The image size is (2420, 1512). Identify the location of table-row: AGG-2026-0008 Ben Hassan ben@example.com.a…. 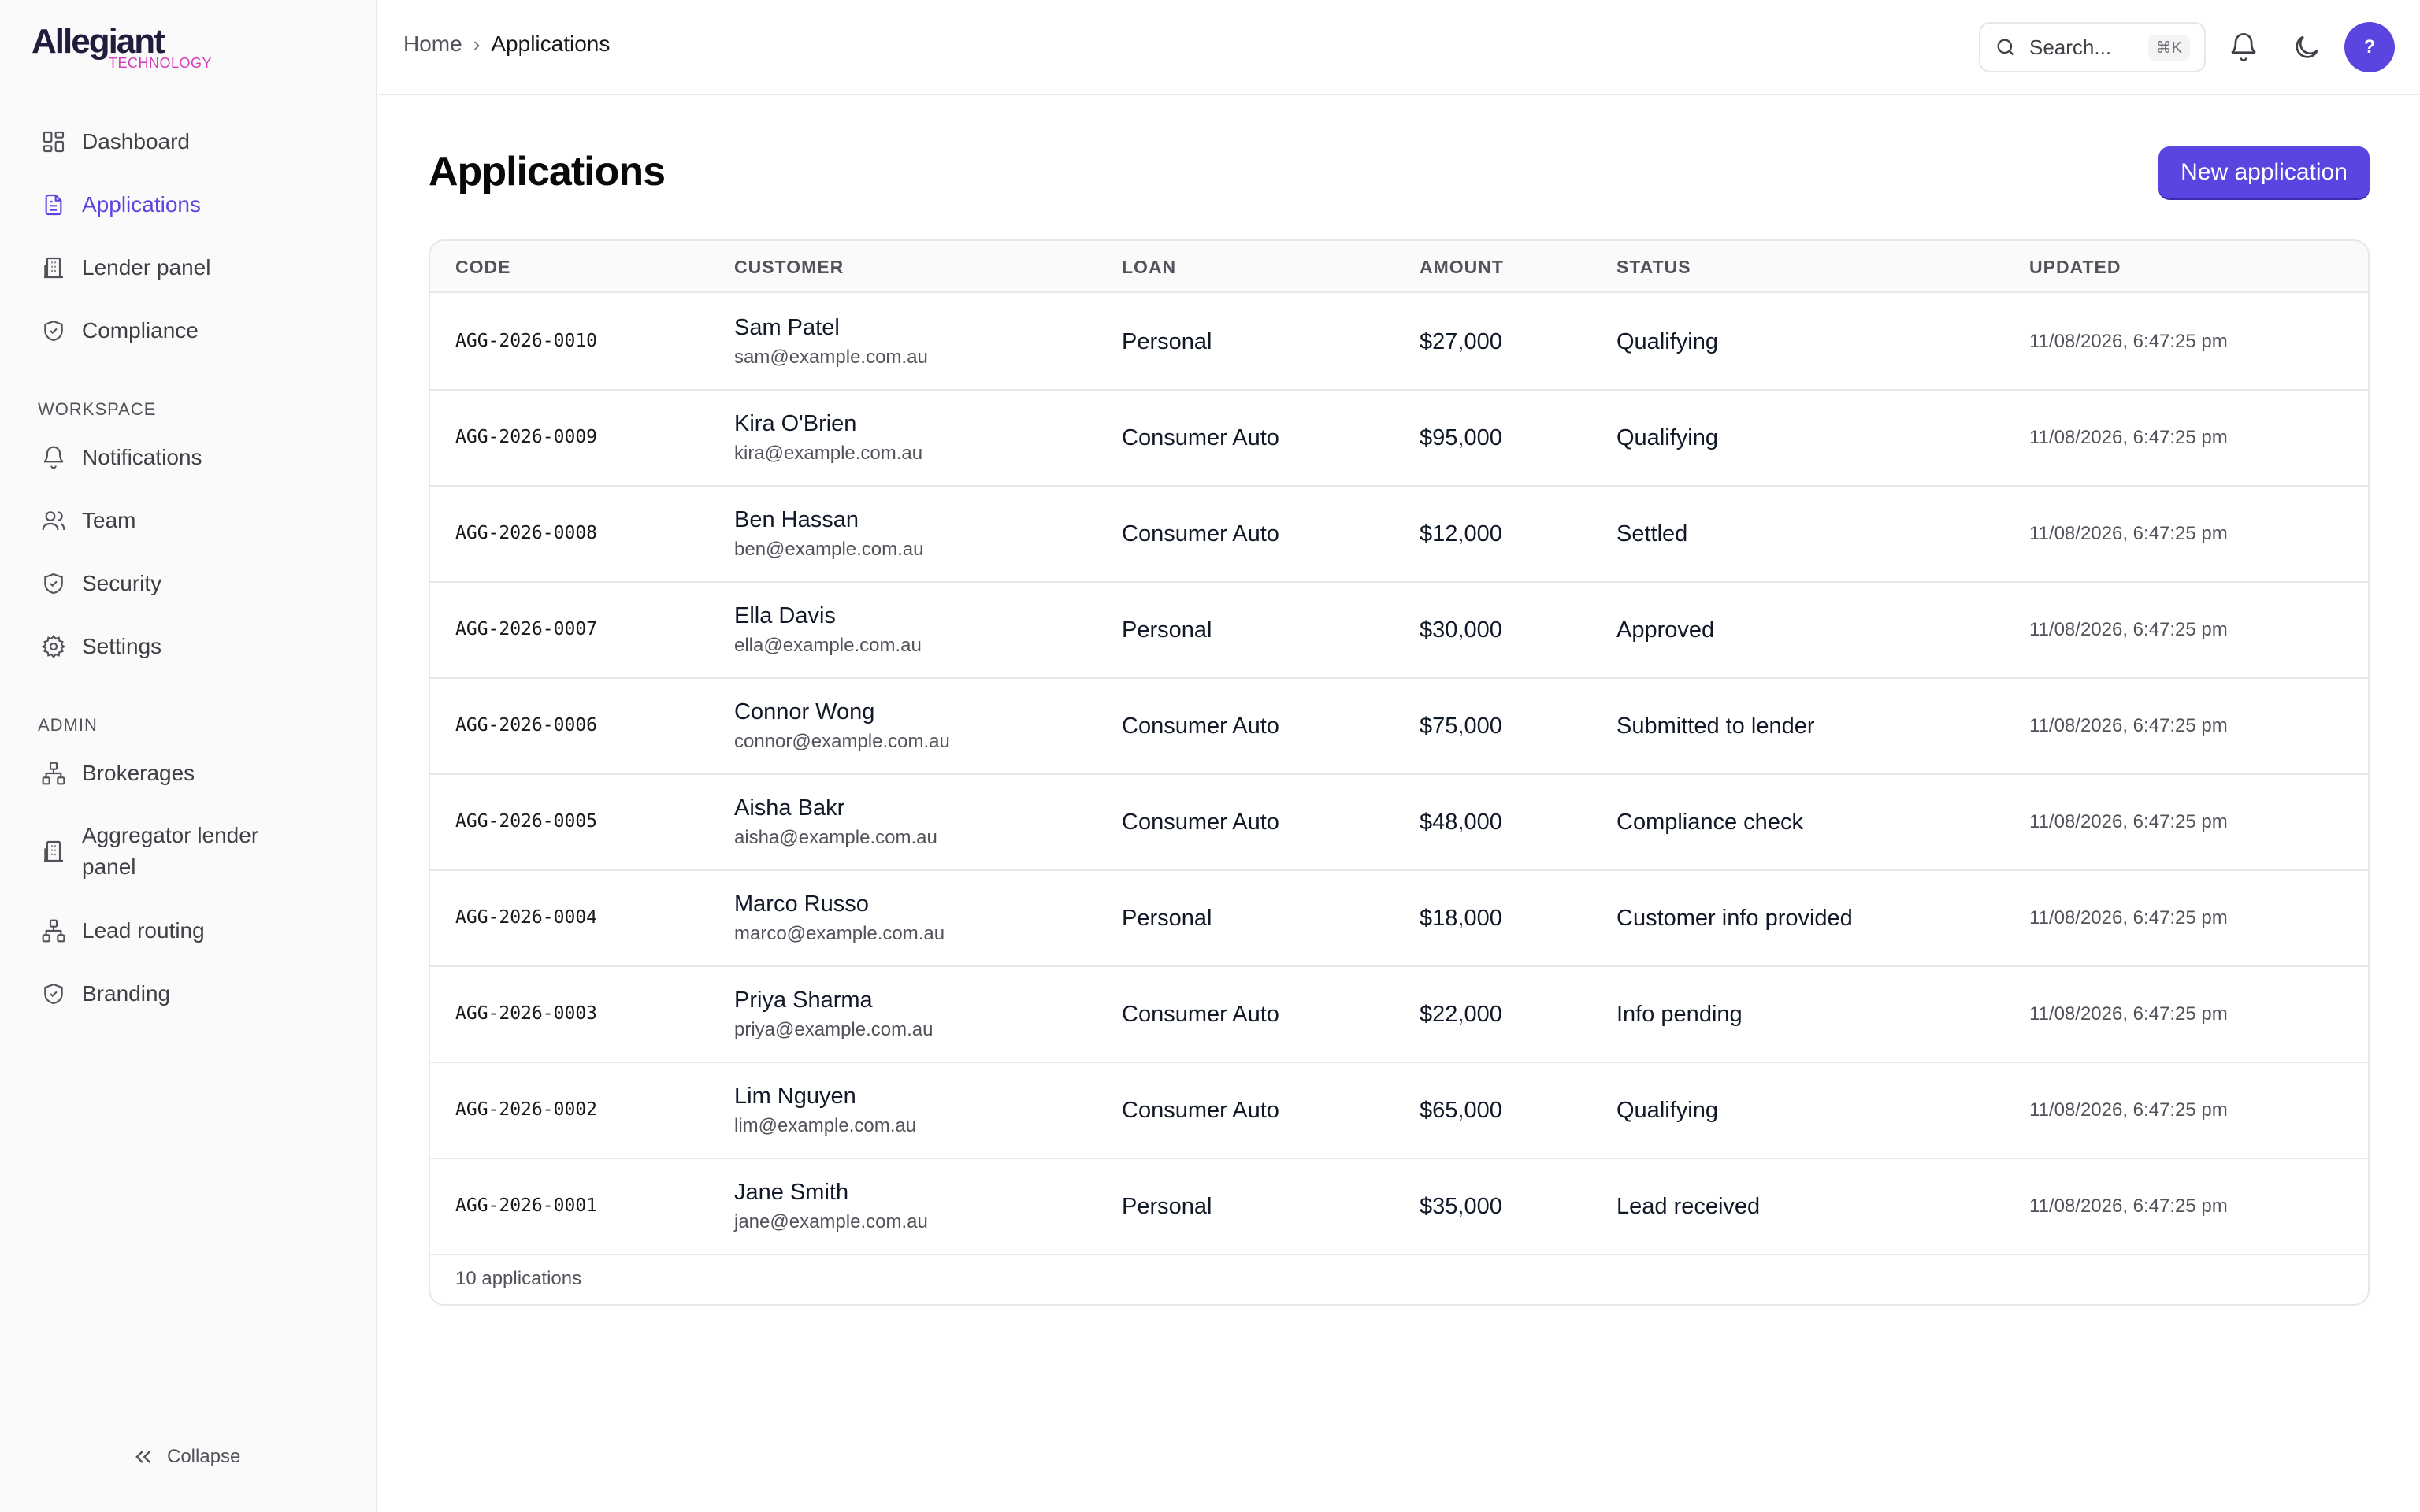
(1399, 535).